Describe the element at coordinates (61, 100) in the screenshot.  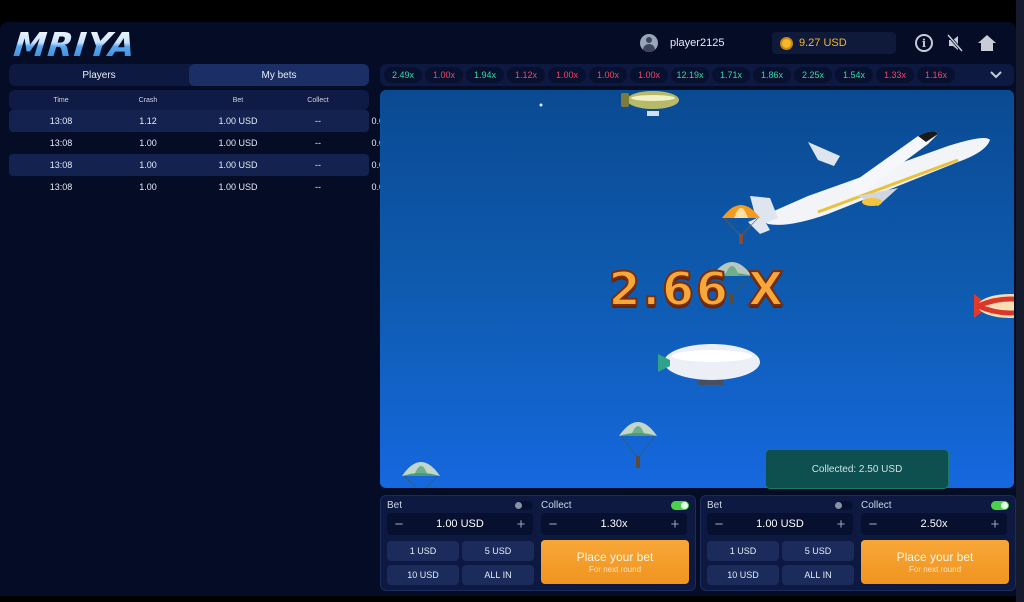
I see `col-time: Time` at that location.